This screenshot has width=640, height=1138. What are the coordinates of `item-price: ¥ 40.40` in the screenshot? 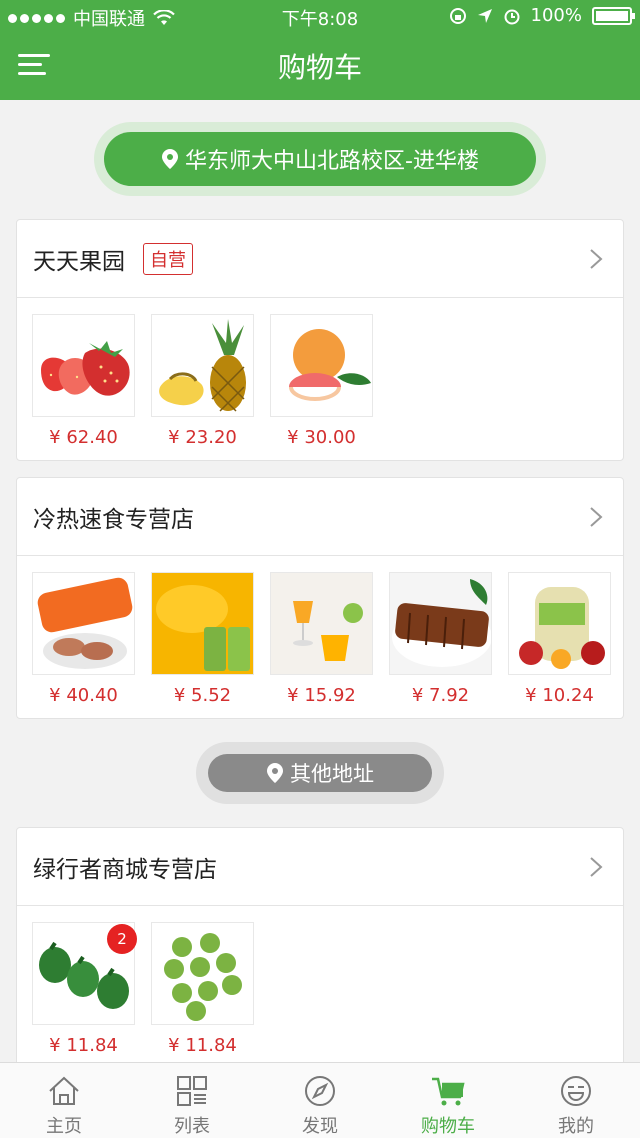 It's located at (83, 695).